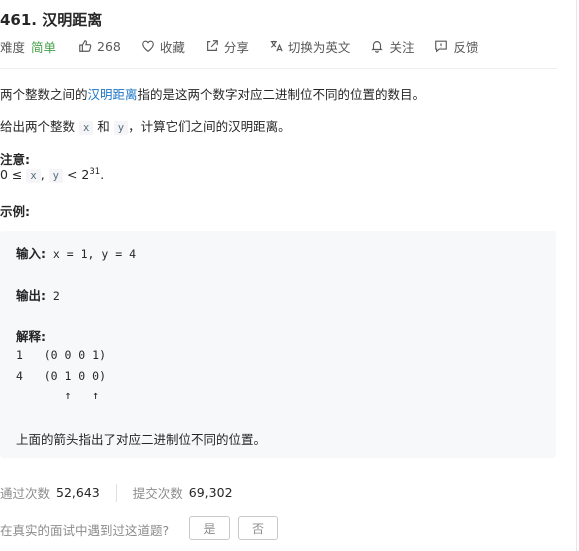  Describe the element at coordinates (576, 275) in the screenshot. I see `scrollbar-track` at that location.